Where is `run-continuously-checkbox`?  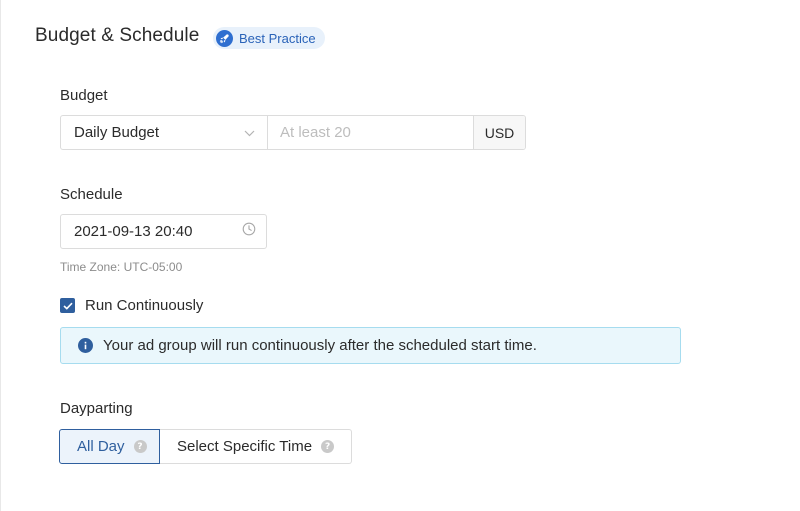
run-continuously-checkbox is located at coordinates (67, 305).